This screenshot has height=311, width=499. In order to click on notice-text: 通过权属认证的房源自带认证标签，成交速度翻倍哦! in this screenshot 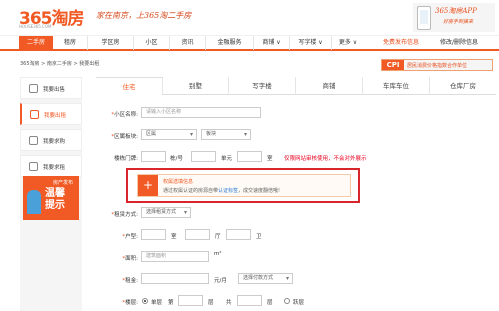, I will do `click(222, 191)`.